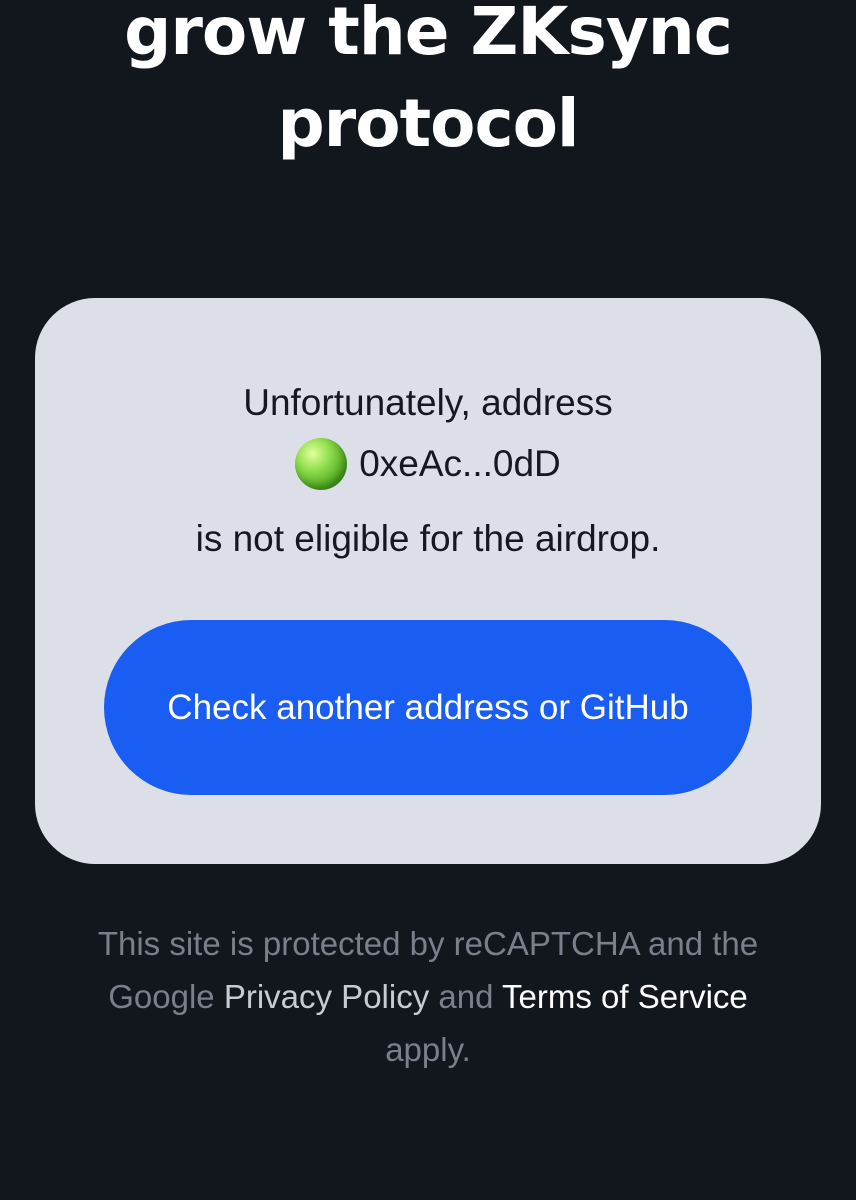  What do you see at coordinates (428, 538) in the screenshot?
I see `message-line: is not eligible for the airdrop.` at bounding box center [428, 538].